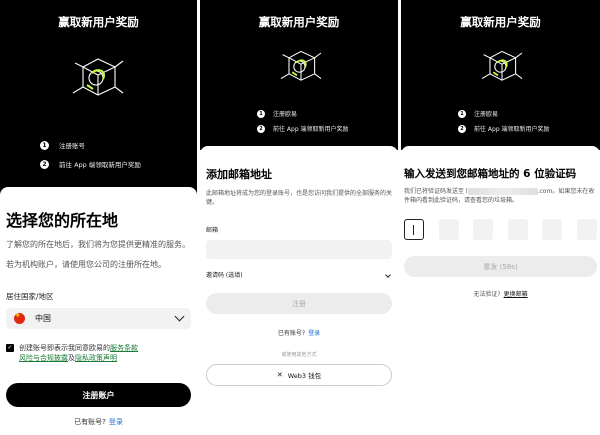  Describe the element at coordinates (299, 249) in the screenshot. I see `email-field` at that location.